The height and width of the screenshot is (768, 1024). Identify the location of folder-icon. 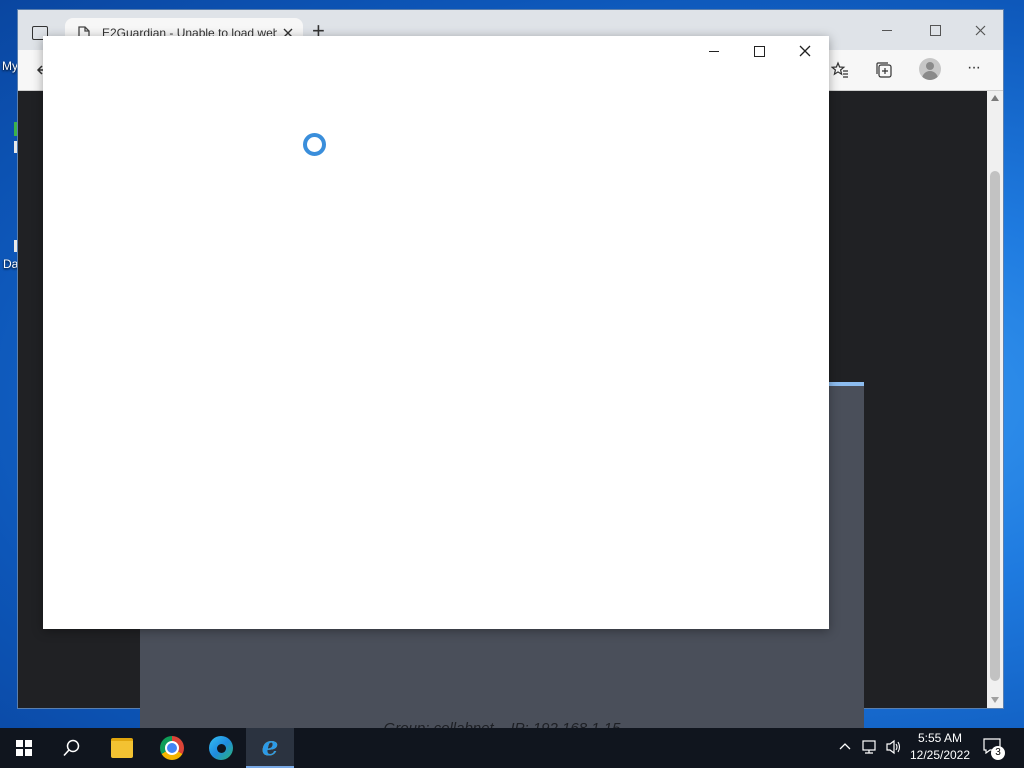
(122, 748).